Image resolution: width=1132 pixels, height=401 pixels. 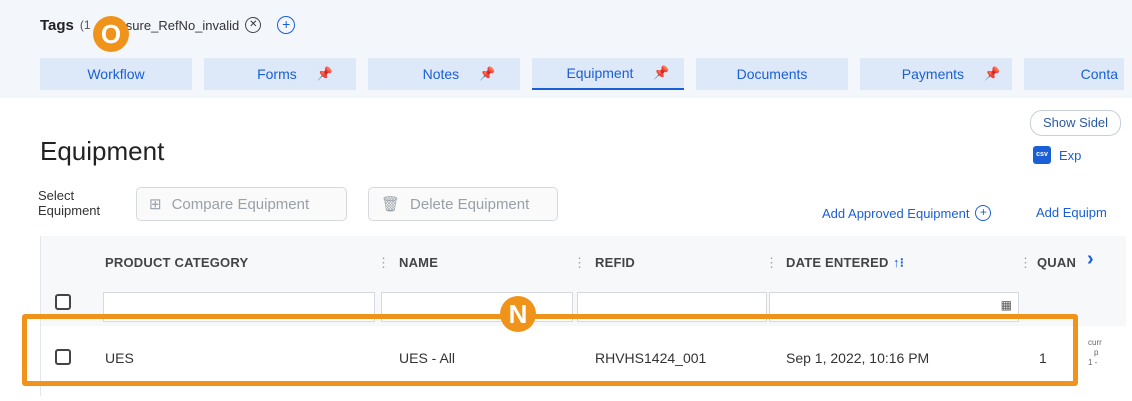 What do you see at coordinates (277, 74) in the screenshot?
I see `tab-label: Forms` at bounding box center [277, 74].